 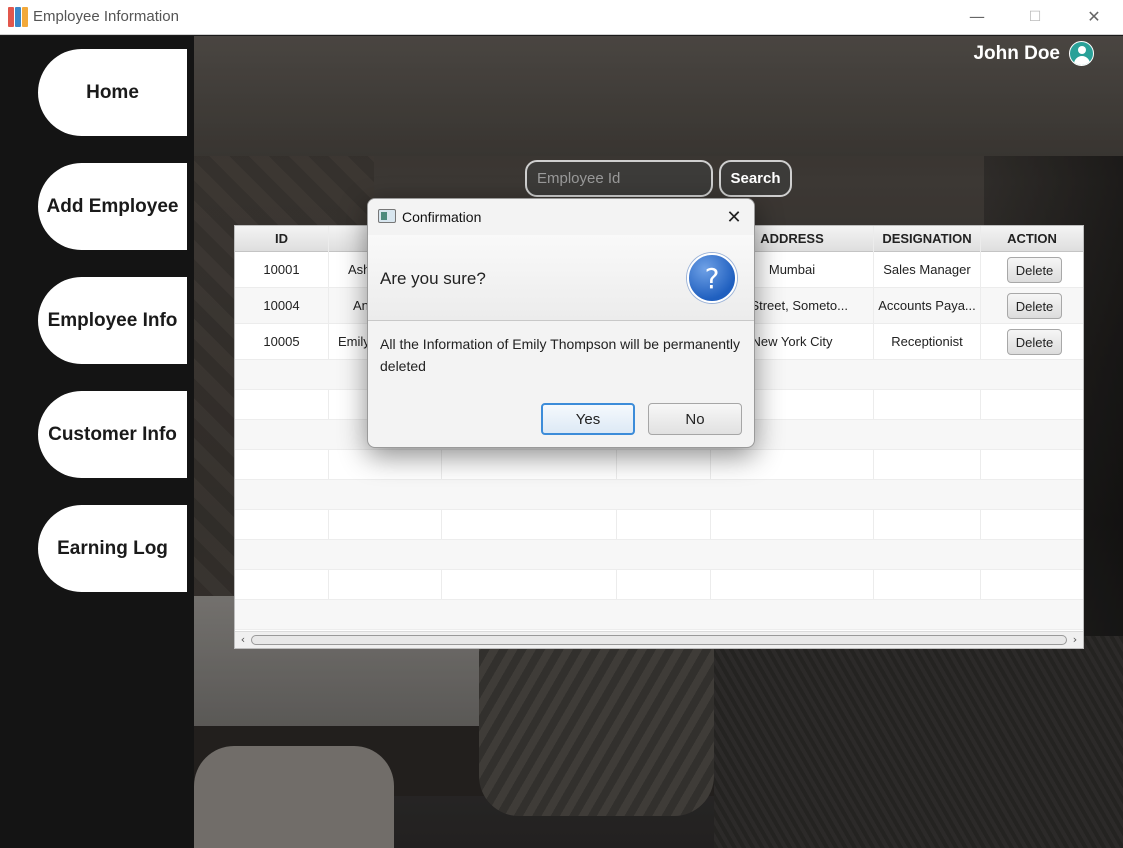 What do you see at coordinates (18, 17) in the screenshot?
I see `app-books-icon` at bounding box center [18, 17].